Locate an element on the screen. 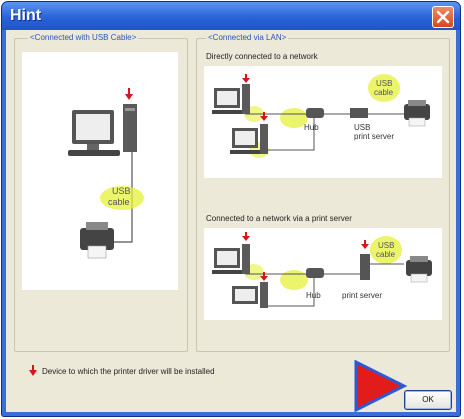  close-icon is located at coordinates (443, 17).